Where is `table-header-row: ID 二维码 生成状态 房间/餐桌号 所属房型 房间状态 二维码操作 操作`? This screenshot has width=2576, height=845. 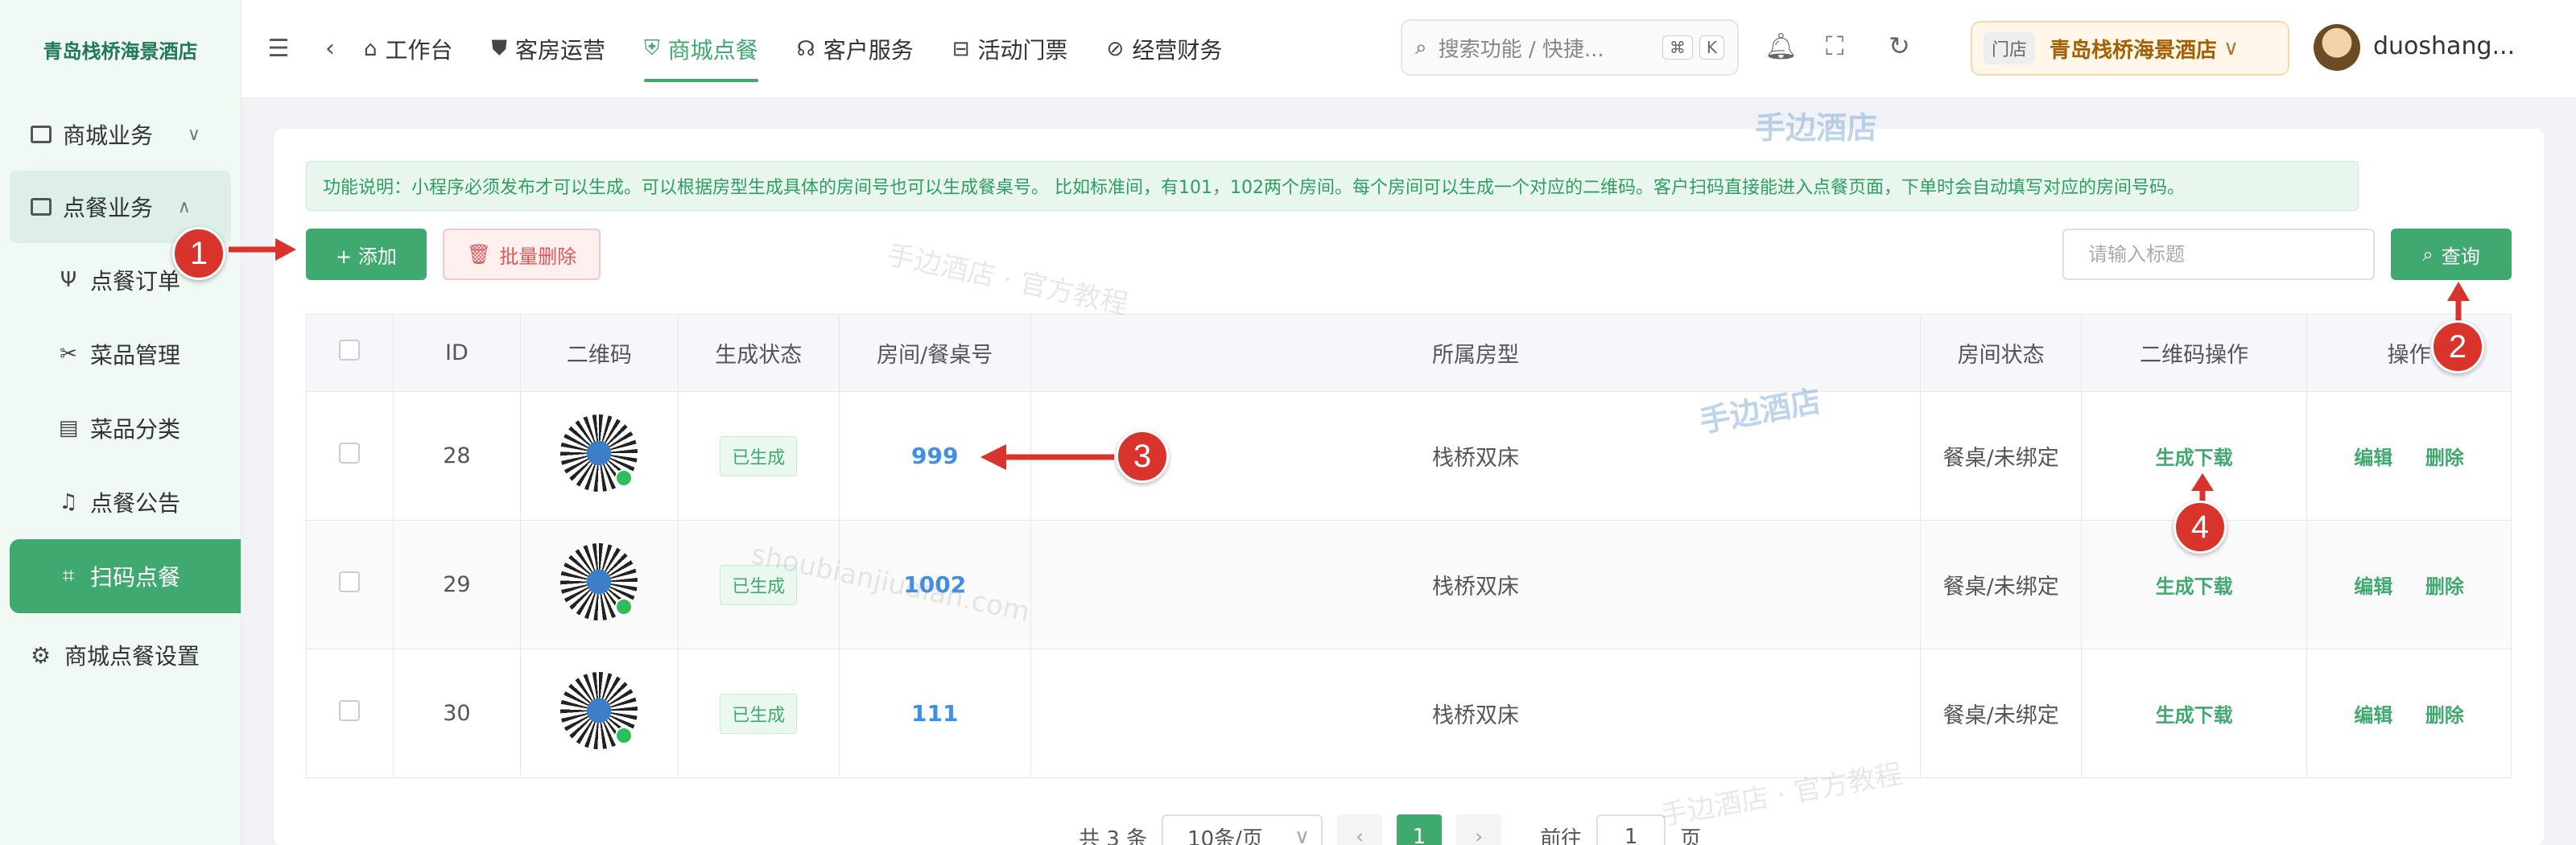 table-header-row: ID 二维码 生成状态 房间/餐桌号 所属房型 房间状态 二维码操作 操作 is located at coordinates (1409, 353).